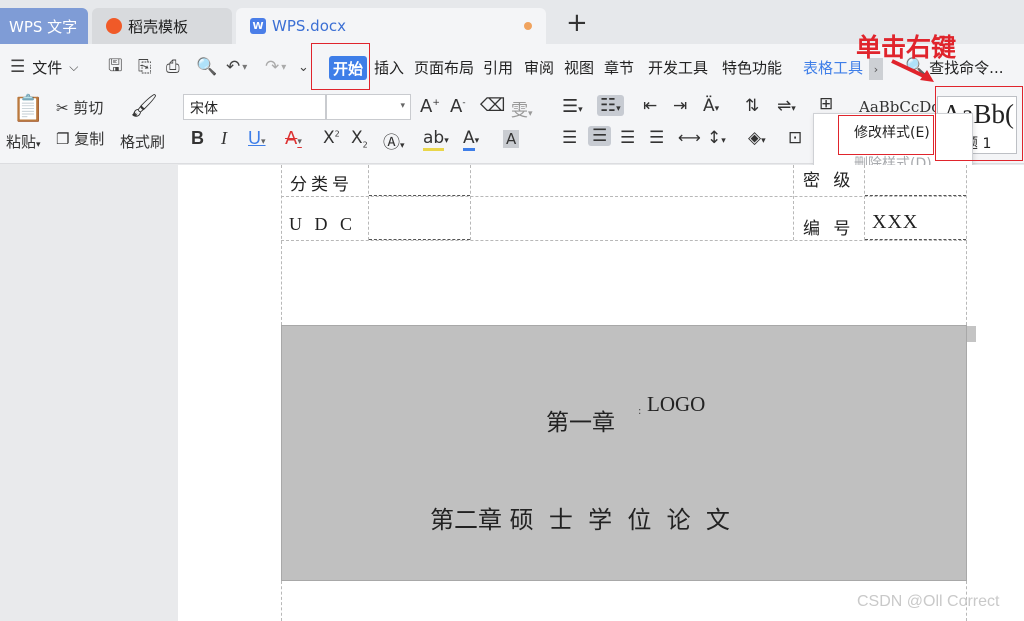  Describe the element at coordinates (206, 67) in the screenshot. I see `print-preview-button: 🔍` at that location.